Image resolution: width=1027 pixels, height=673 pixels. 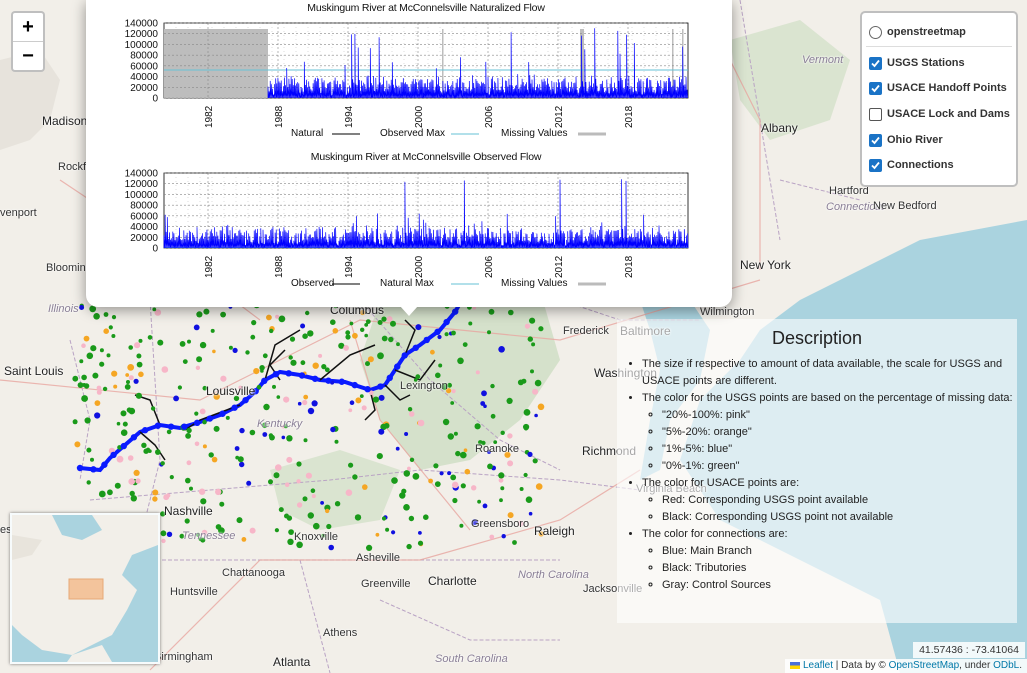 I want to click on layer-usace-handoff-points: USACE Handoff Points, so click(x=938, y=88).